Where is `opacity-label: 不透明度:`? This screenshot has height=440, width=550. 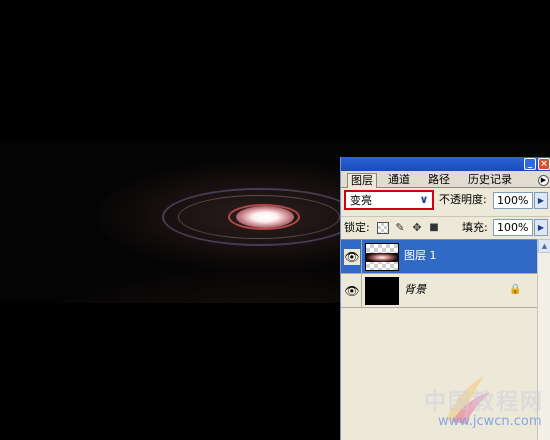 opacity-label: 不透明度: is located at coordinates (463, 199).